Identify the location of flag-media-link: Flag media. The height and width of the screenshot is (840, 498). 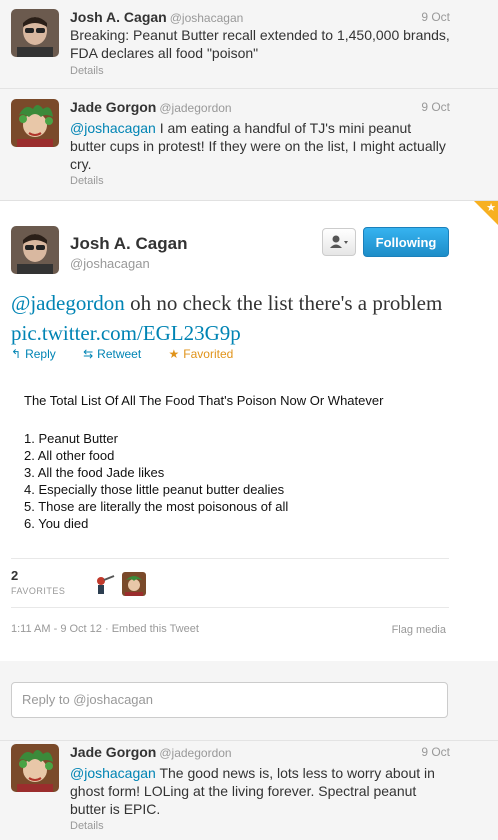
(419, 630).